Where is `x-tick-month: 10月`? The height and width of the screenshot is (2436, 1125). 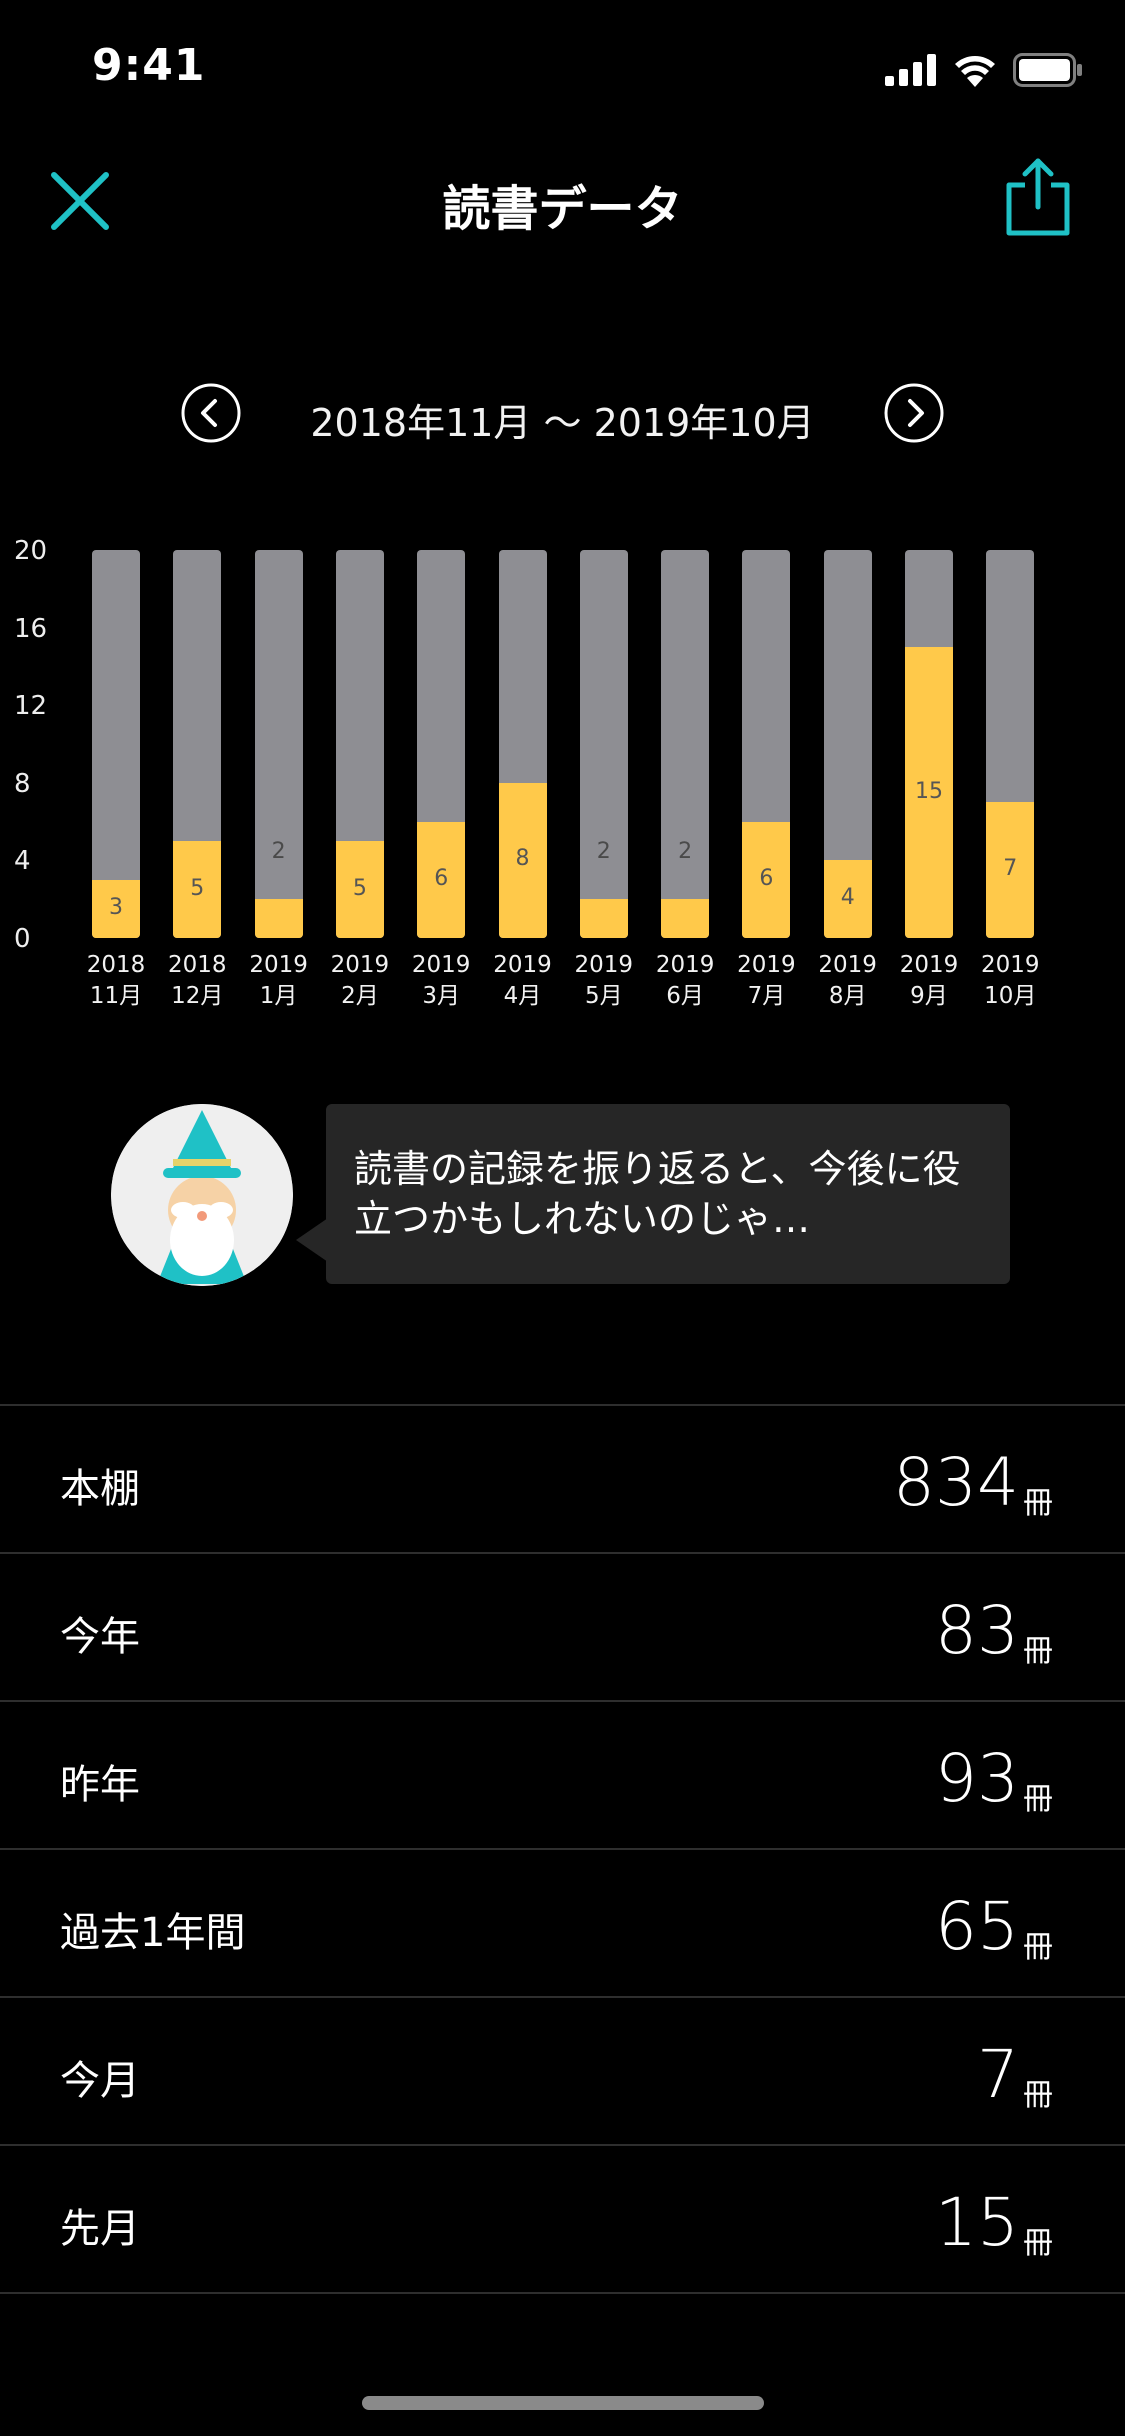 x-tick-month: 10月 is located at coordinates (1010, 996).